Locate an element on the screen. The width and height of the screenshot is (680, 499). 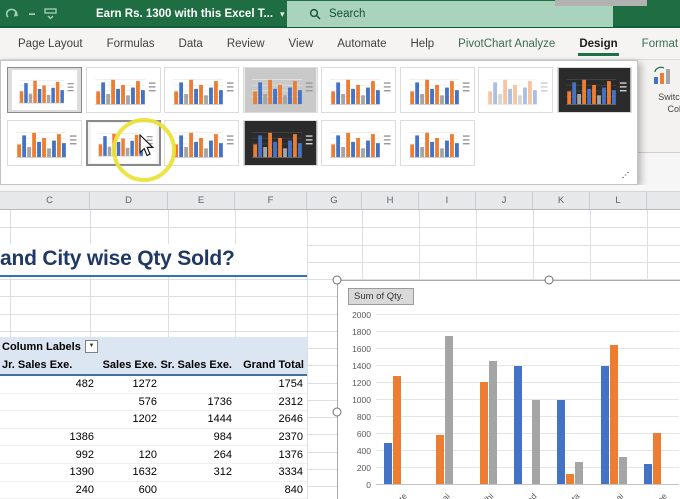
pivot-cell: 992 is located at coordinates (48, 455).